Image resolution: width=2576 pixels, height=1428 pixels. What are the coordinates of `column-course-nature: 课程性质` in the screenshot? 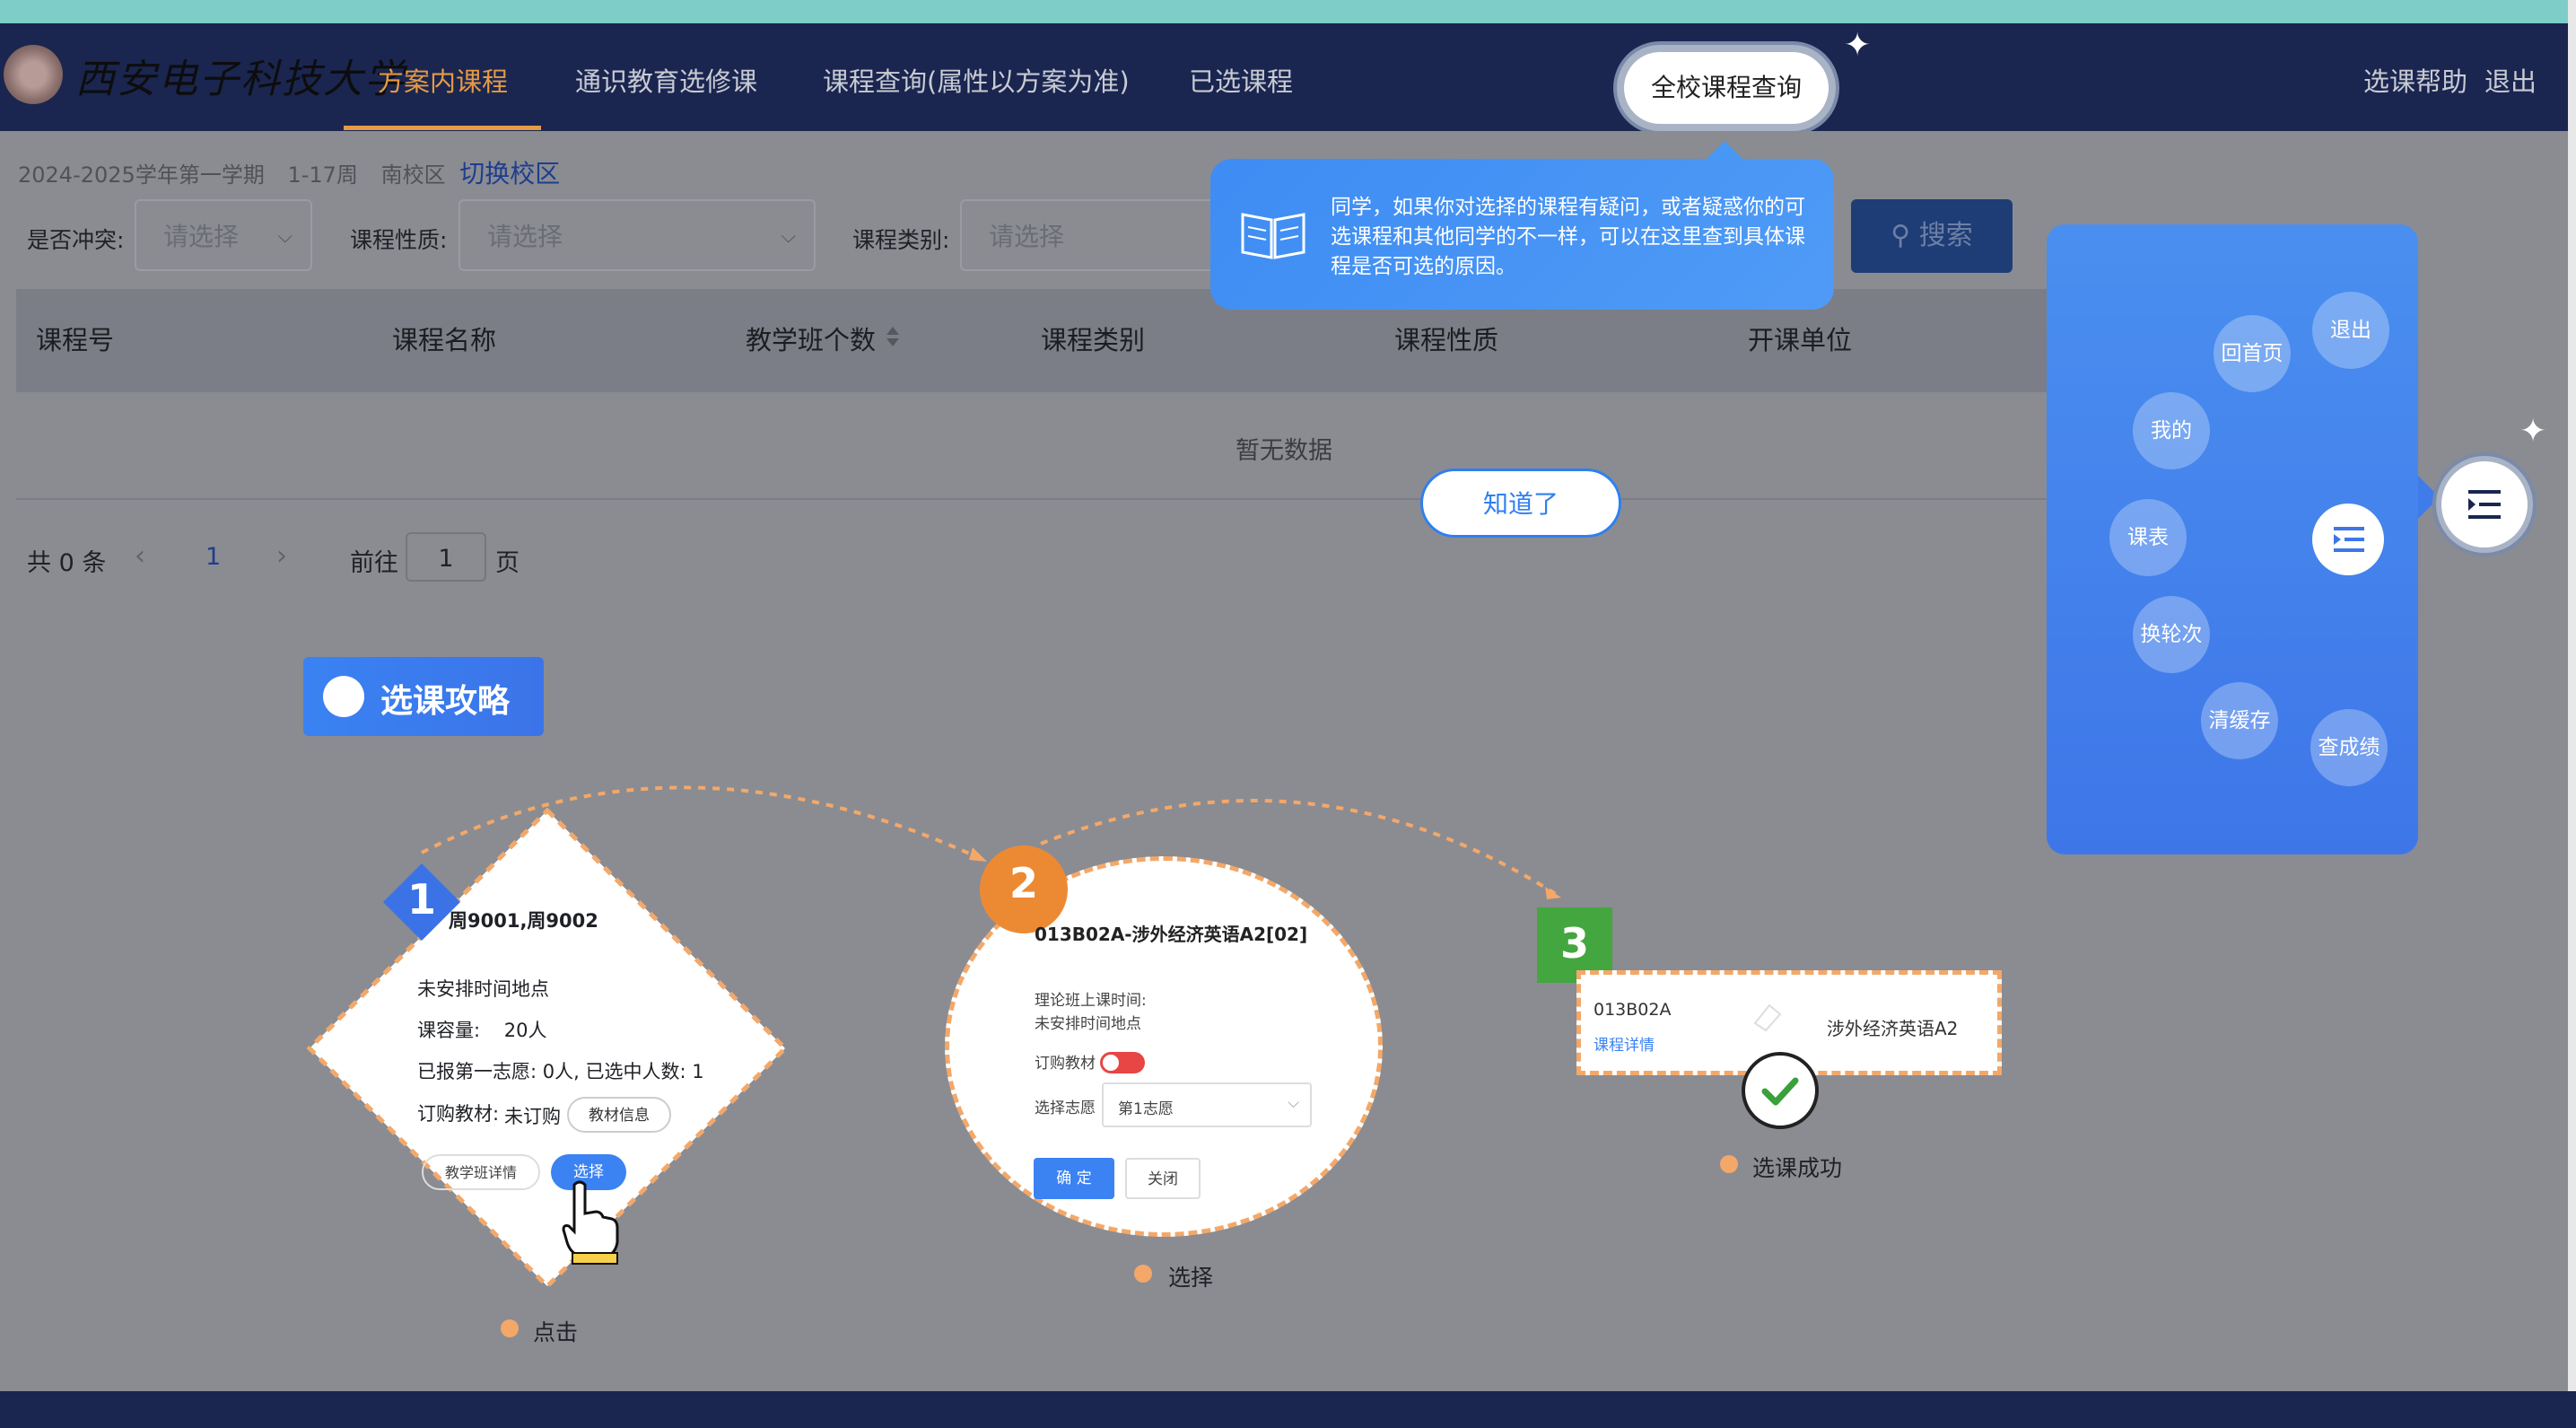 It's located at (1447, 340).